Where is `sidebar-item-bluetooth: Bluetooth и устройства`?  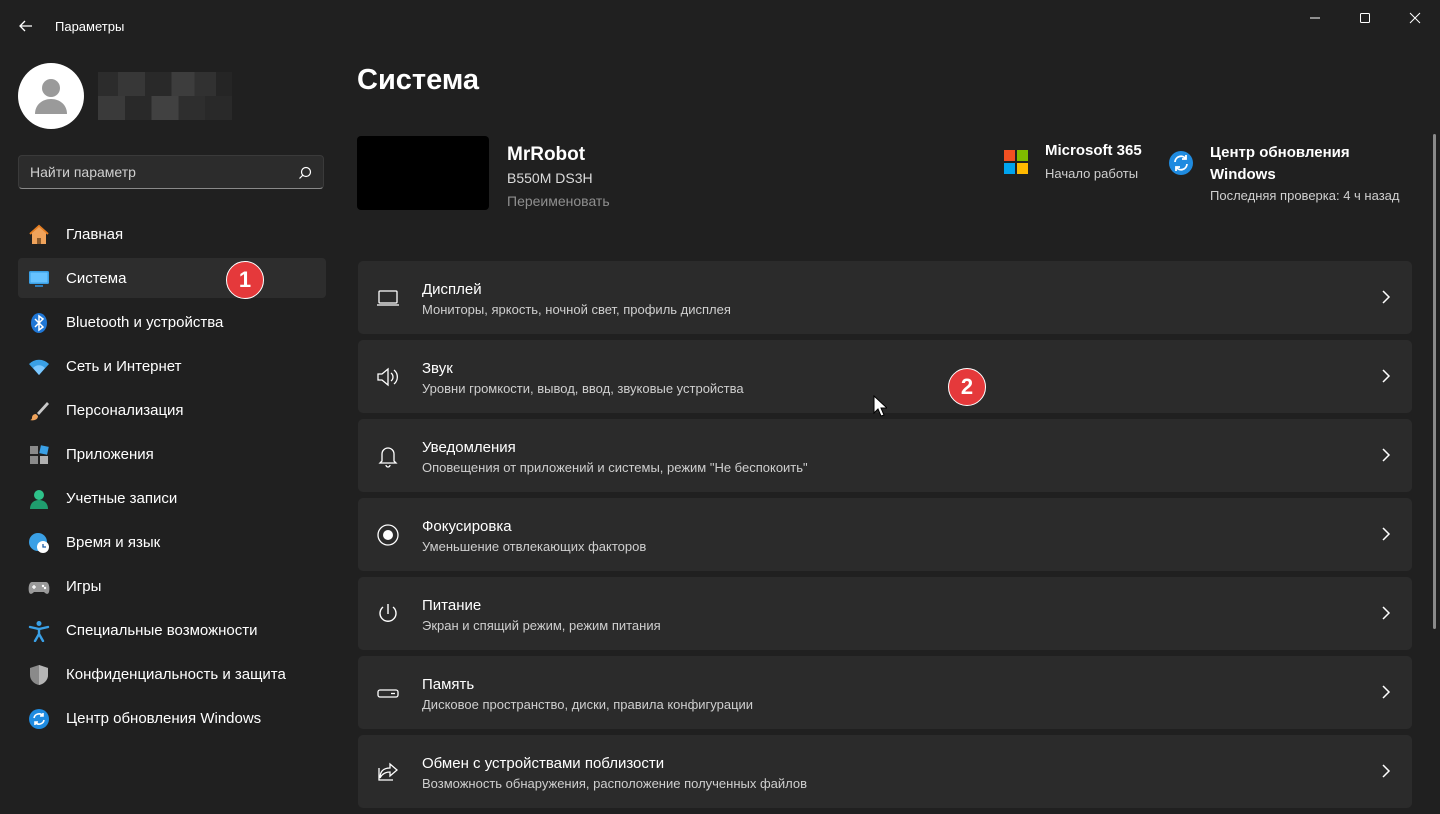
sidebar-item-bluetooth: Bluetooth и устройства is located at coordinates (172, 322).